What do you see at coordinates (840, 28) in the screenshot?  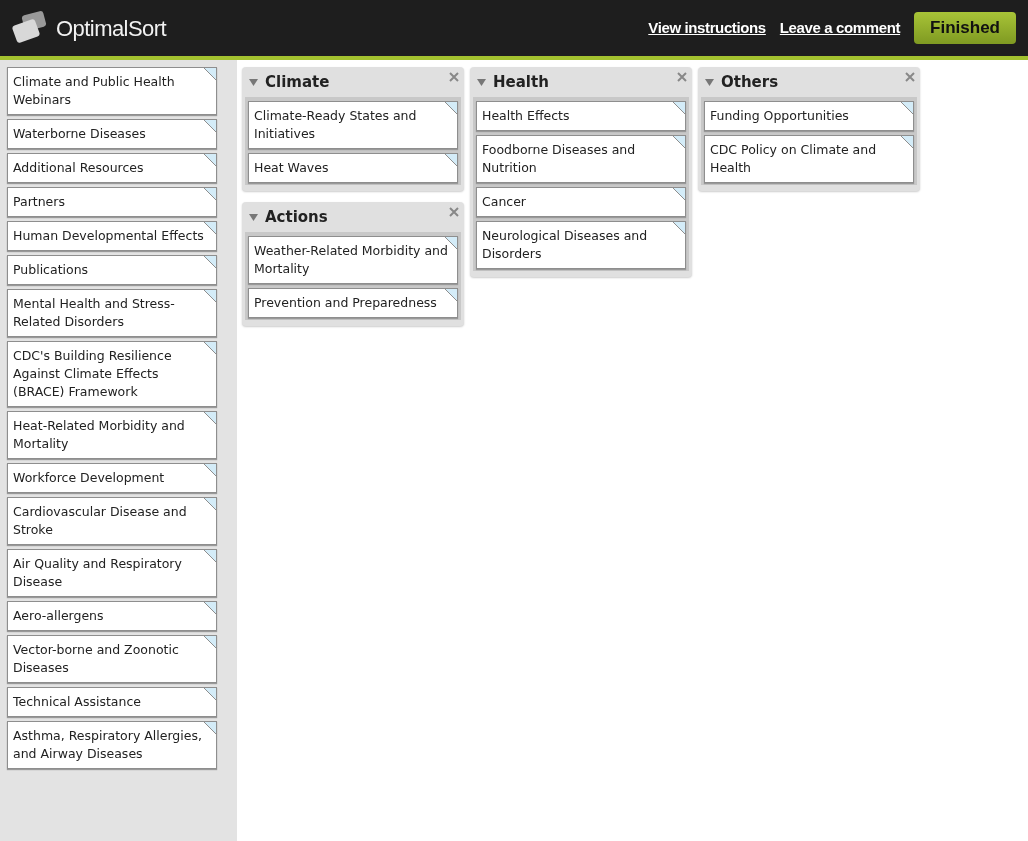 I see `header-link: Leave a comment` at bounding box center [840, 28].